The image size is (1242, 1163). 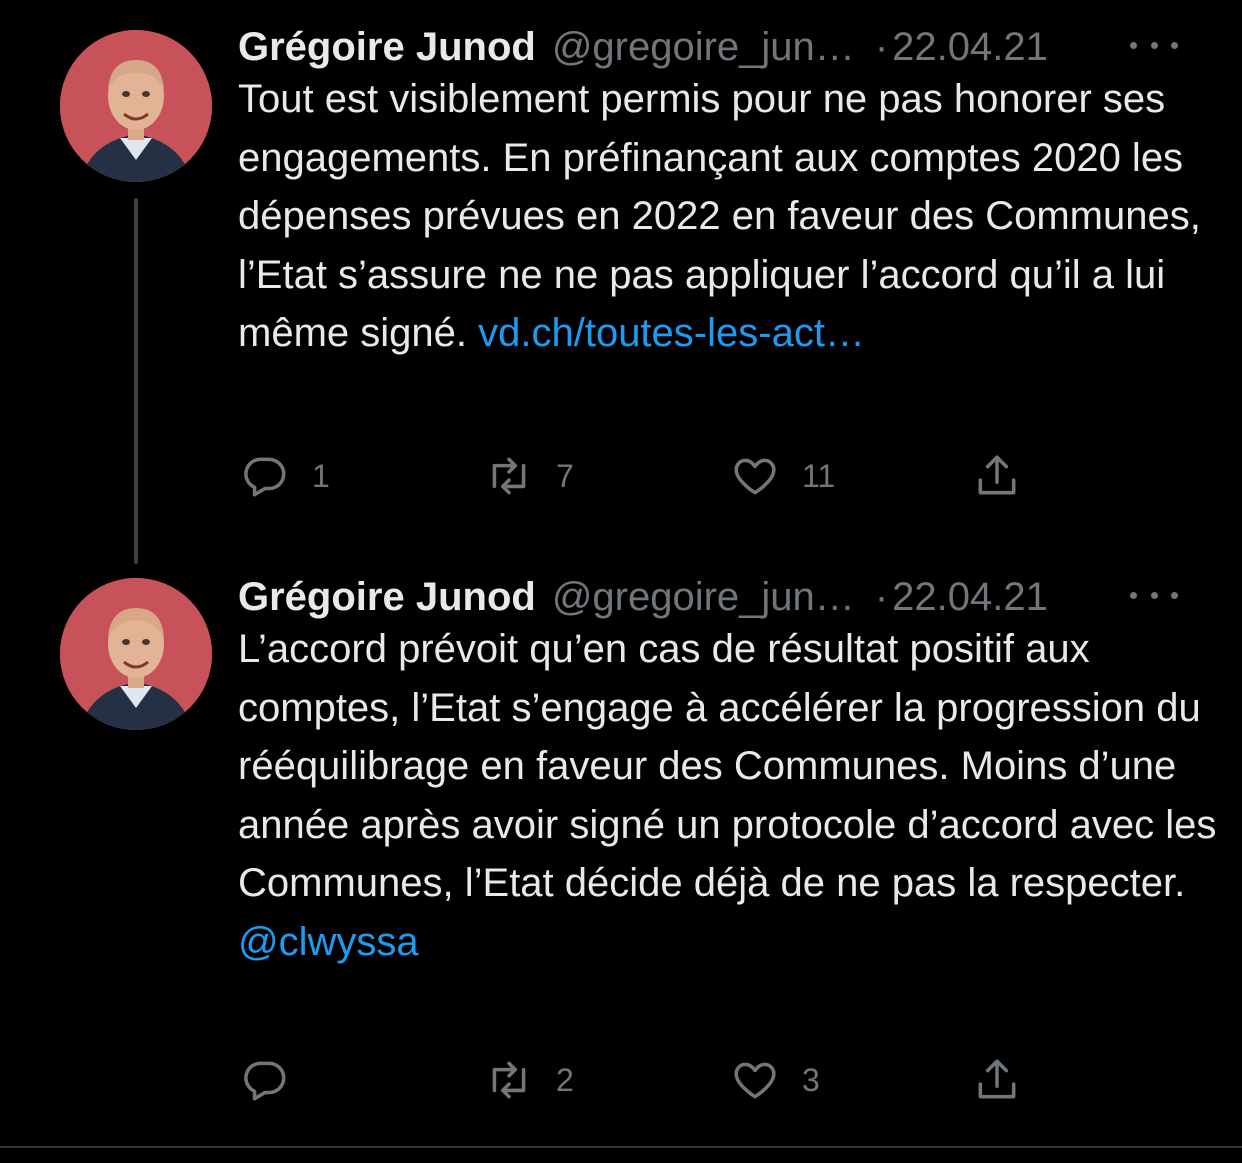 I want to click on divider, so click(x=621, y=1147).